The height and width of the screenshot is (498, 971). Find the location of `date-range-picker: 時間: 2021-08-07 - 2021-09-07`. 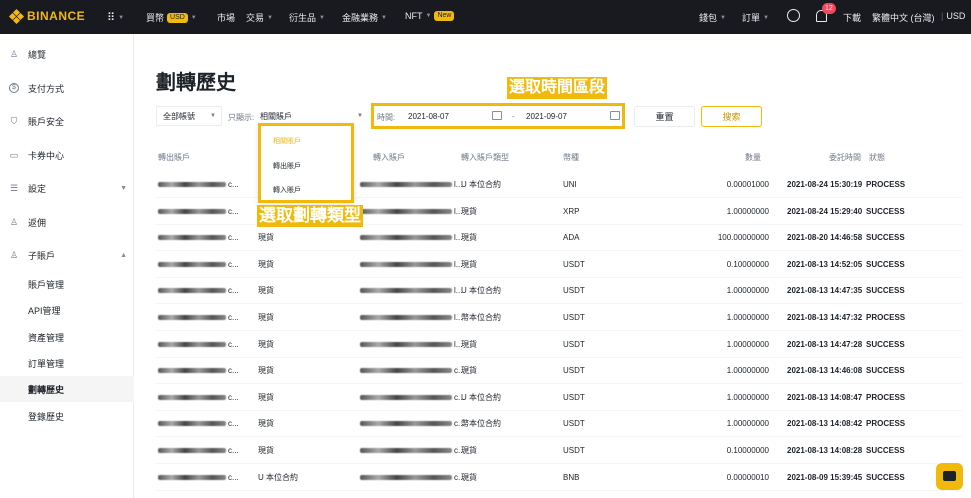

date-range-picker: 時間: 2021-08-07 - 2021-09-07 is located at coordinates (498, 116).